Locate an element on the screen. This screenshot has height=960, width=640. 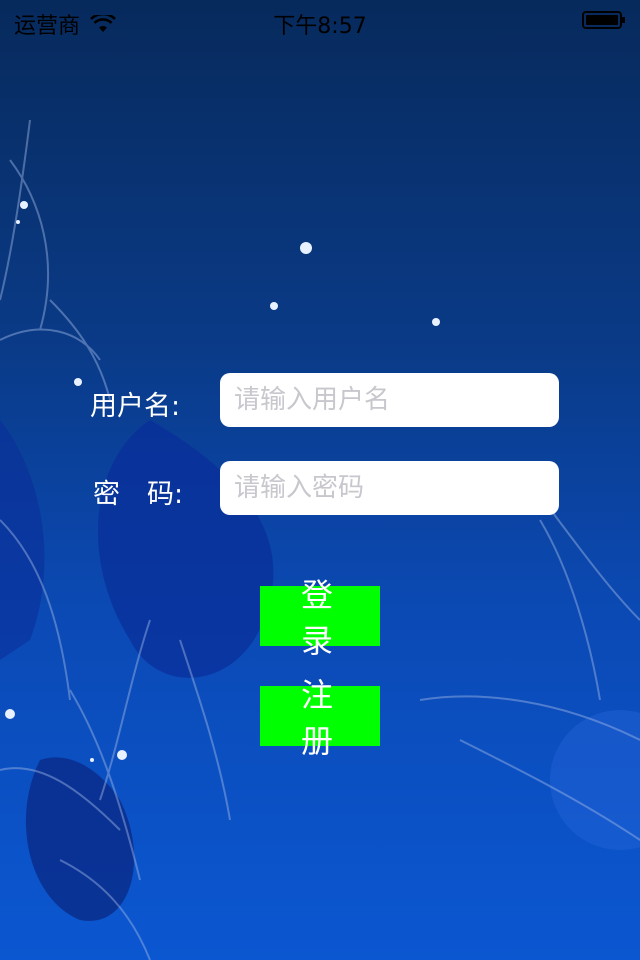
password-label: 密 码: is located at coordinates (138, 494).